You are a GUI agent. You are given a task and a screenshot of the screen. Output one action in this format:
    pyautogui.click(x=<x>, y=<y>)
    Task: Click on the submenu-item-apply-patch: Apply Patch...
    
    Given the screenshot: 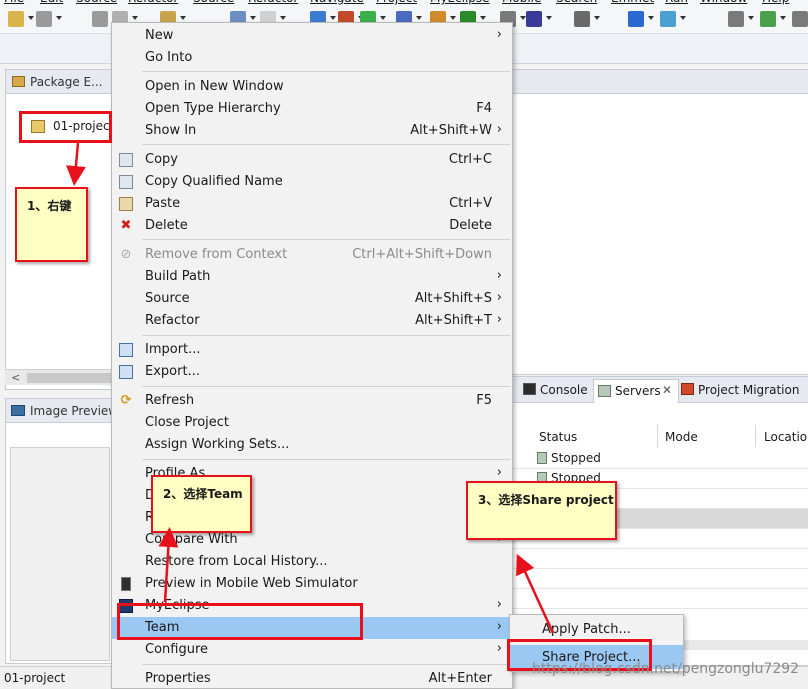 What is the action you would take?
    pyautogui.click(x=596, y=629)
    